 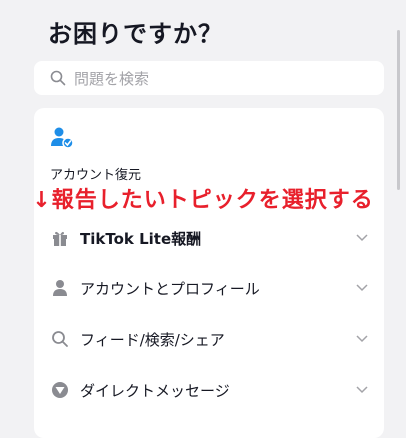 I want to click on topic-row-direct-message: ダイレクトメッセージ, so click(x=209, y=390).